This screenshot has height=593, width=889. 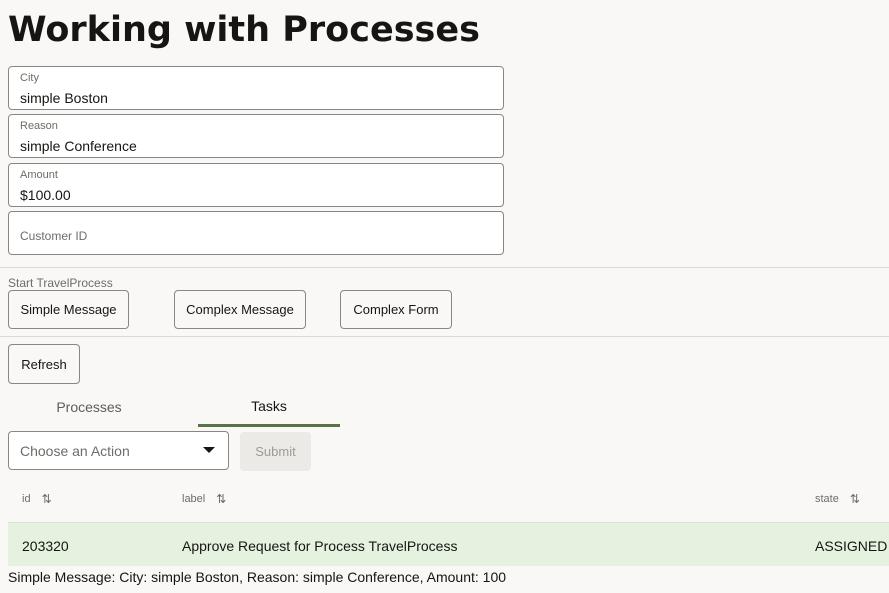 I want to click on reason-label: Reason, so click(x=39, y=126).